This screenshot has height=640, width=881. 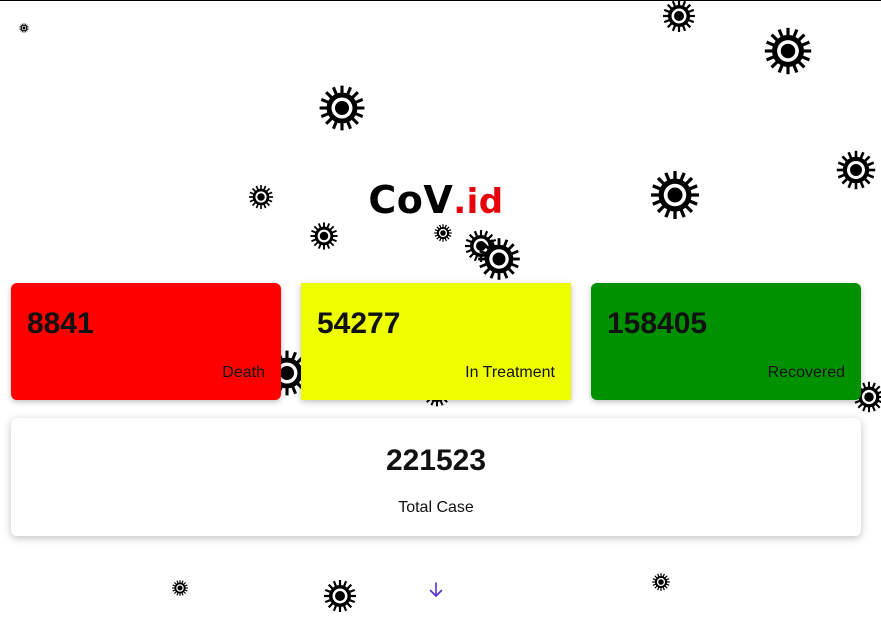 What do you see at coordinates (726, 341) in the screenshot?
I see `recovered-card: 158405 Recovered` at bounding box center [726, 341].